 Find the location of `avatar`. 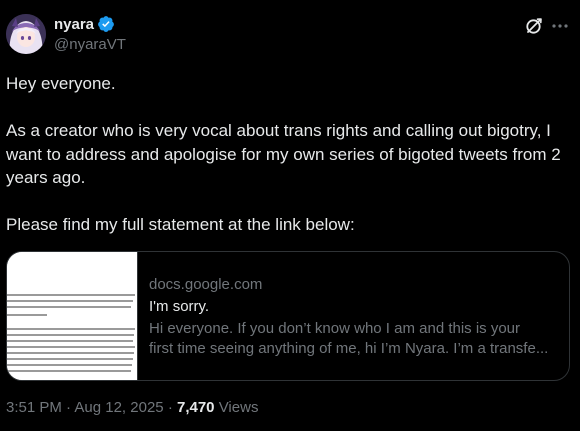

avatar is located at coordinates (26, 34).